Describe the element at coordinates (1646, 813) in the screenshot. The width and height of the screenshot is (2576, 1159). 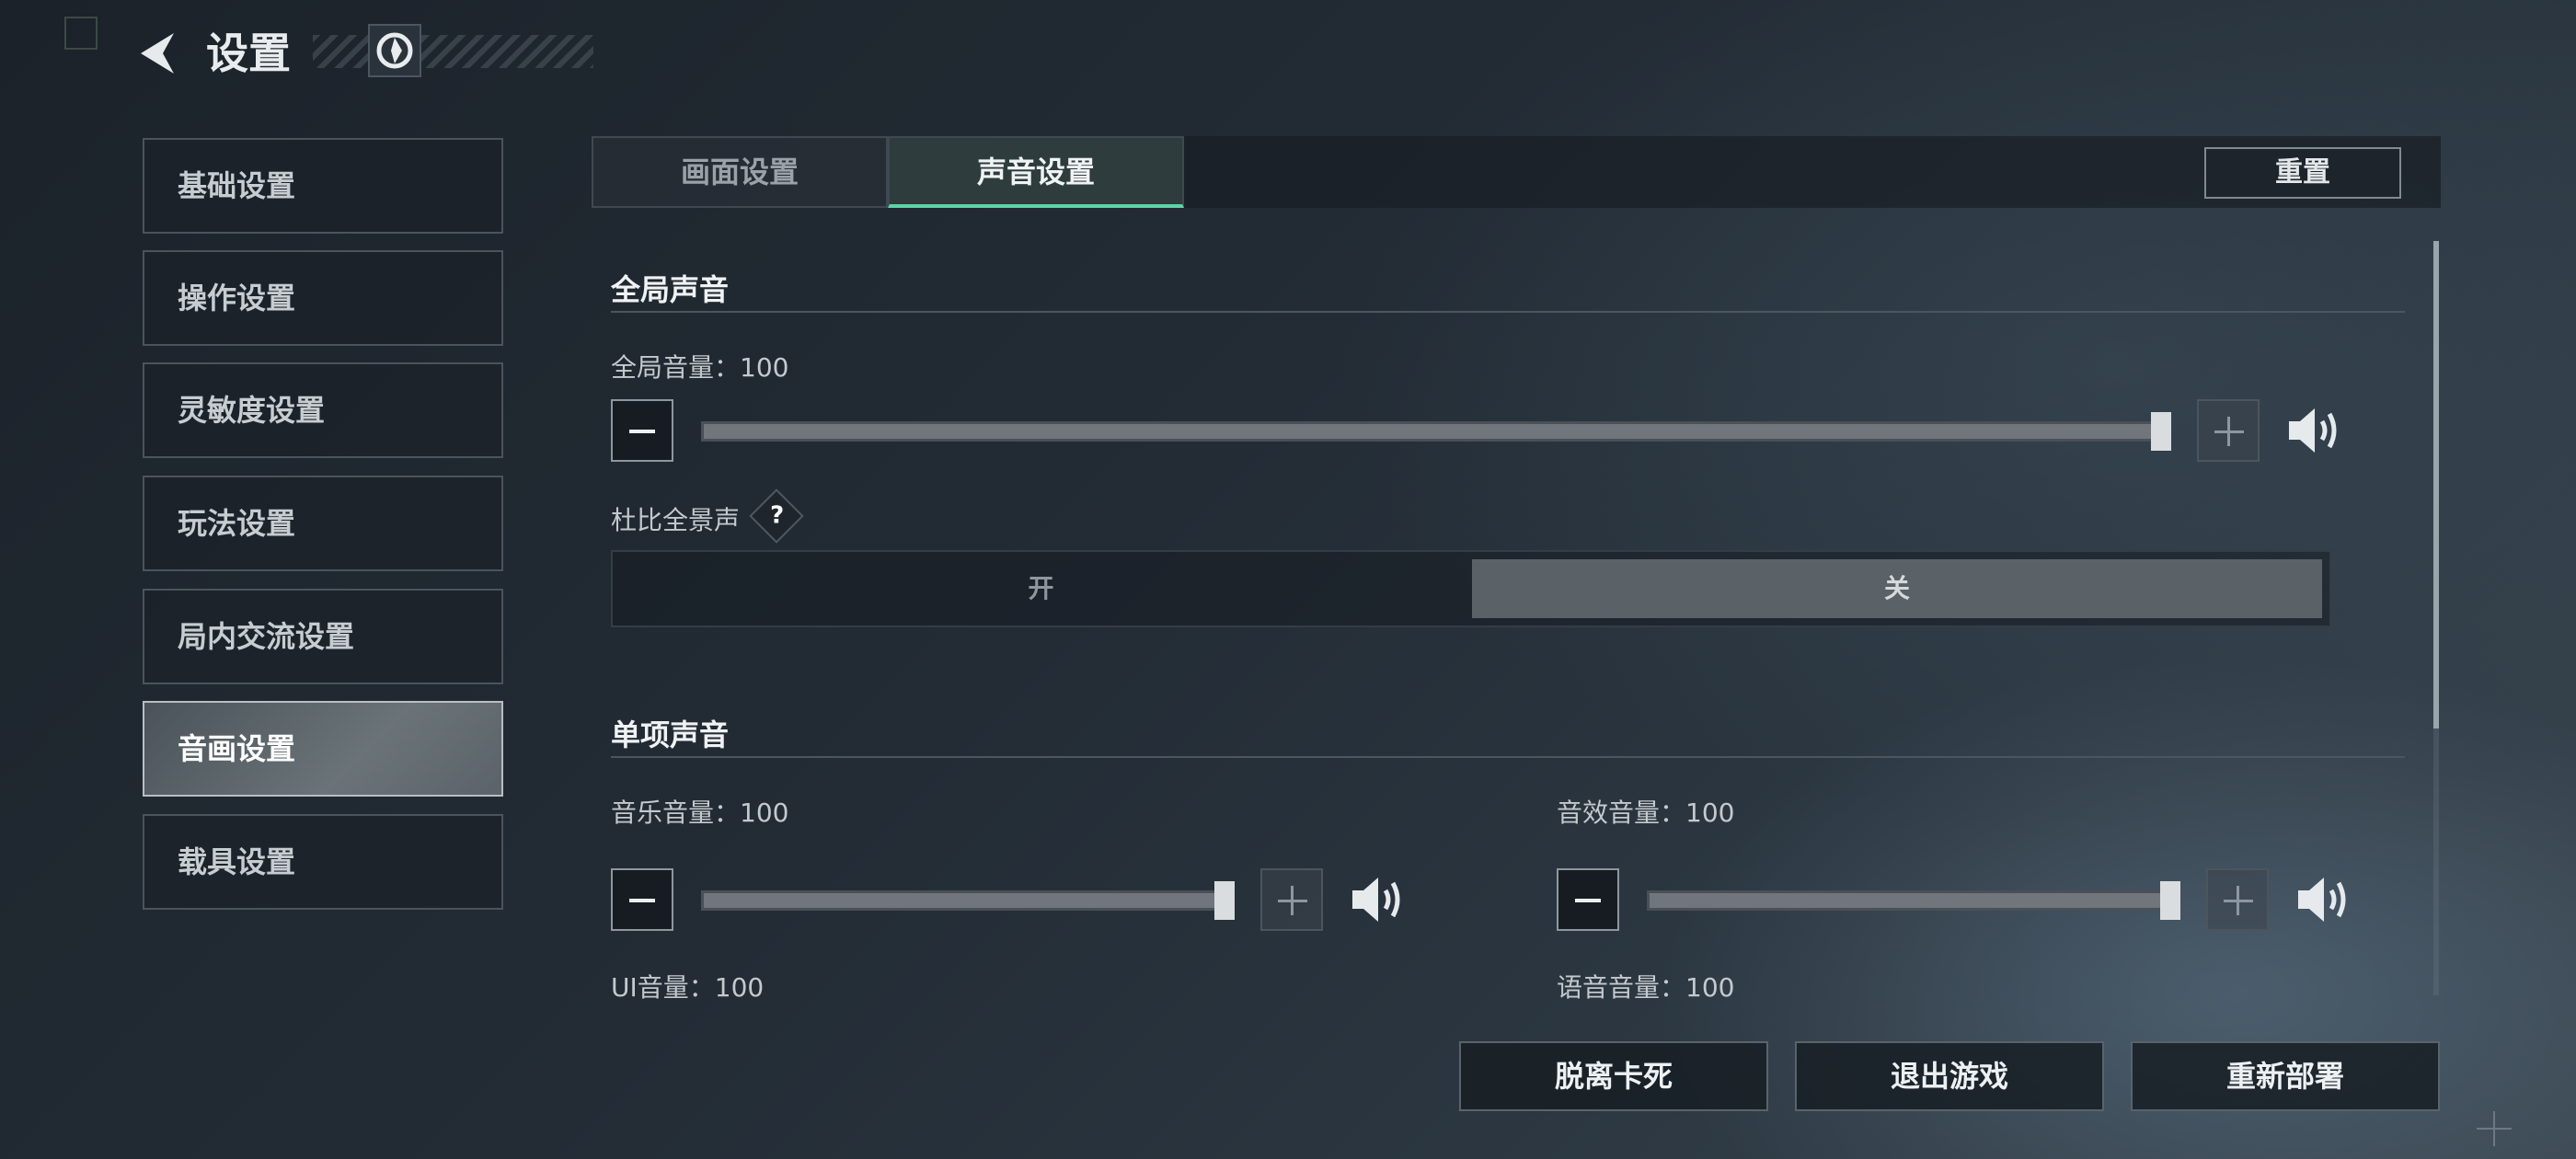
I see `sfx-volume-label: 音效音量：100` at that location.